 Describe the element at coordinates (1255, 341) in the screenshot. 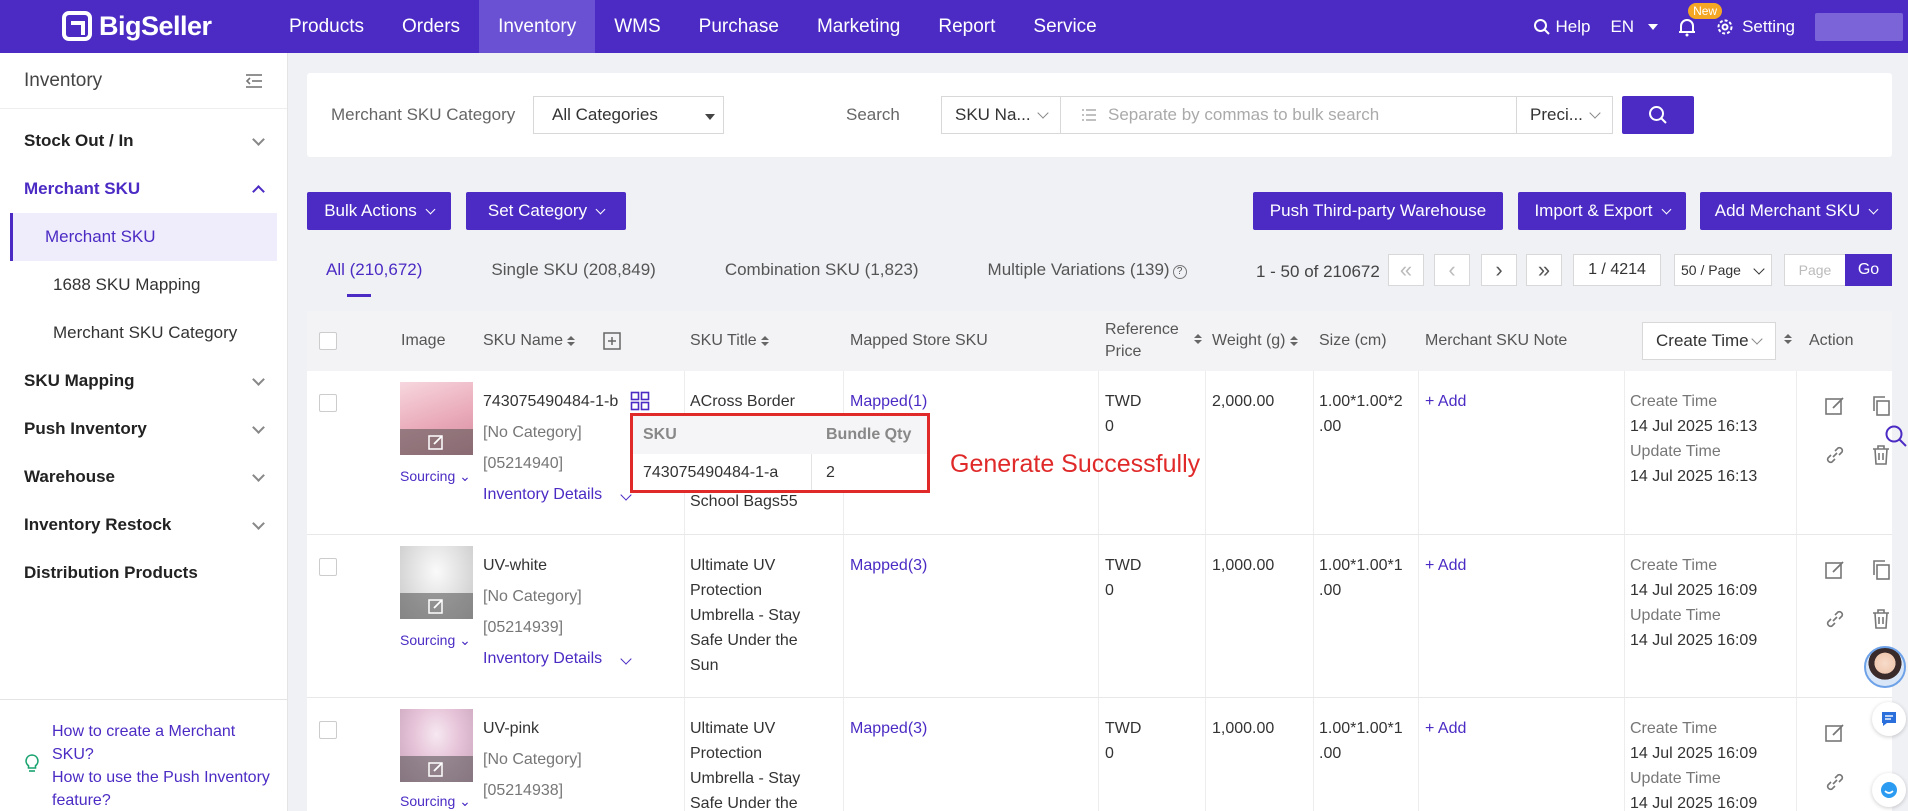

I see `header-weight: Weight (g)` at that location.